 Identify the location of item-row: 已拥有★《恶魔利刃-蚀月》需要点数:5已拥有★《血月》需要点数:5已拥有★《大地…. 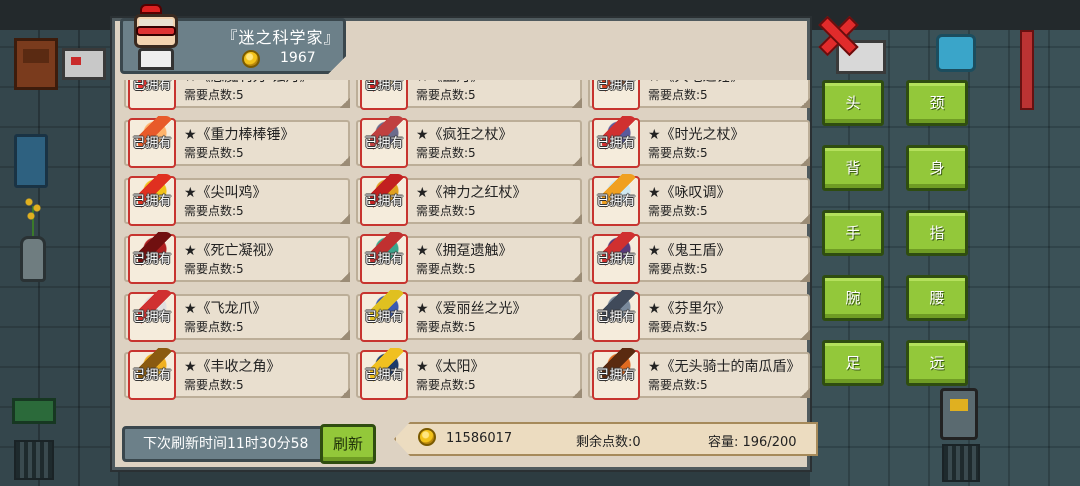
(465, 97).